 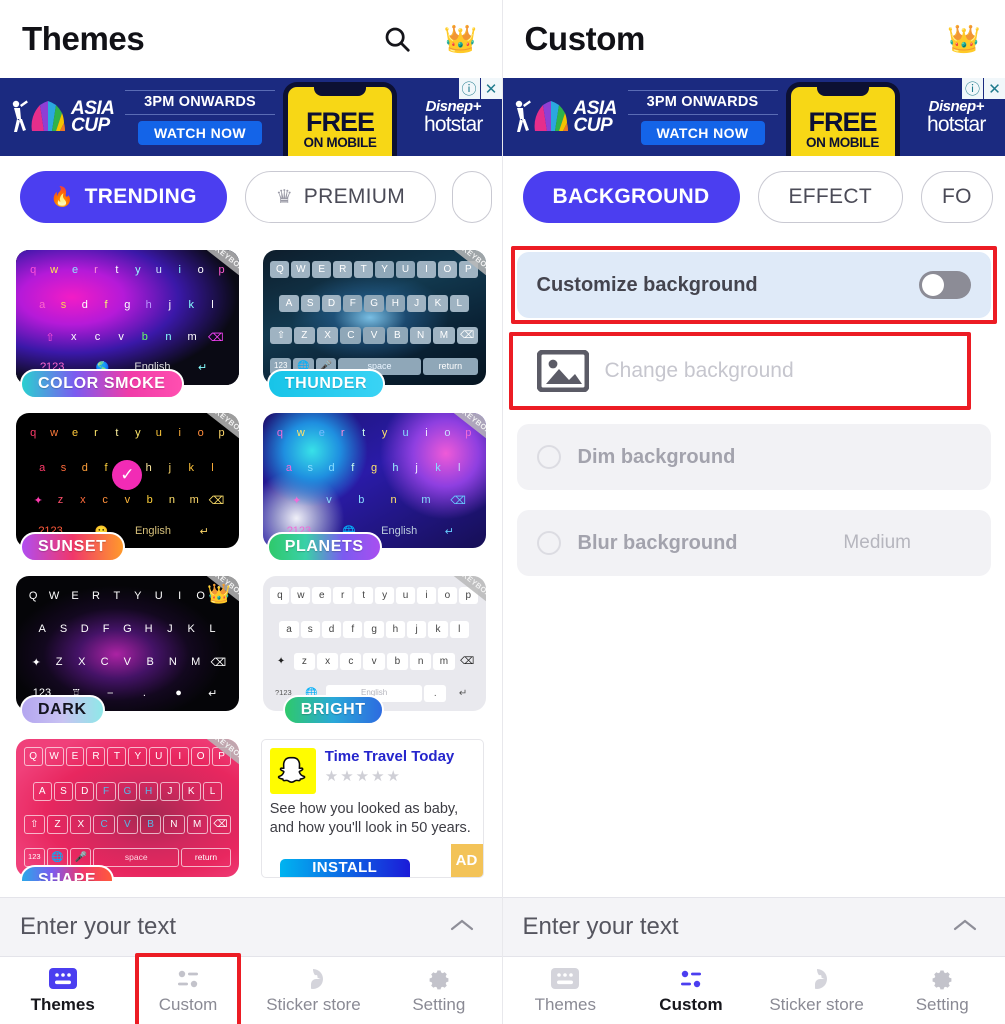 What do you see at coordinates (292, 771) in the screenshot?
I see `snapchat-icon` at bounding box center [292, 771].